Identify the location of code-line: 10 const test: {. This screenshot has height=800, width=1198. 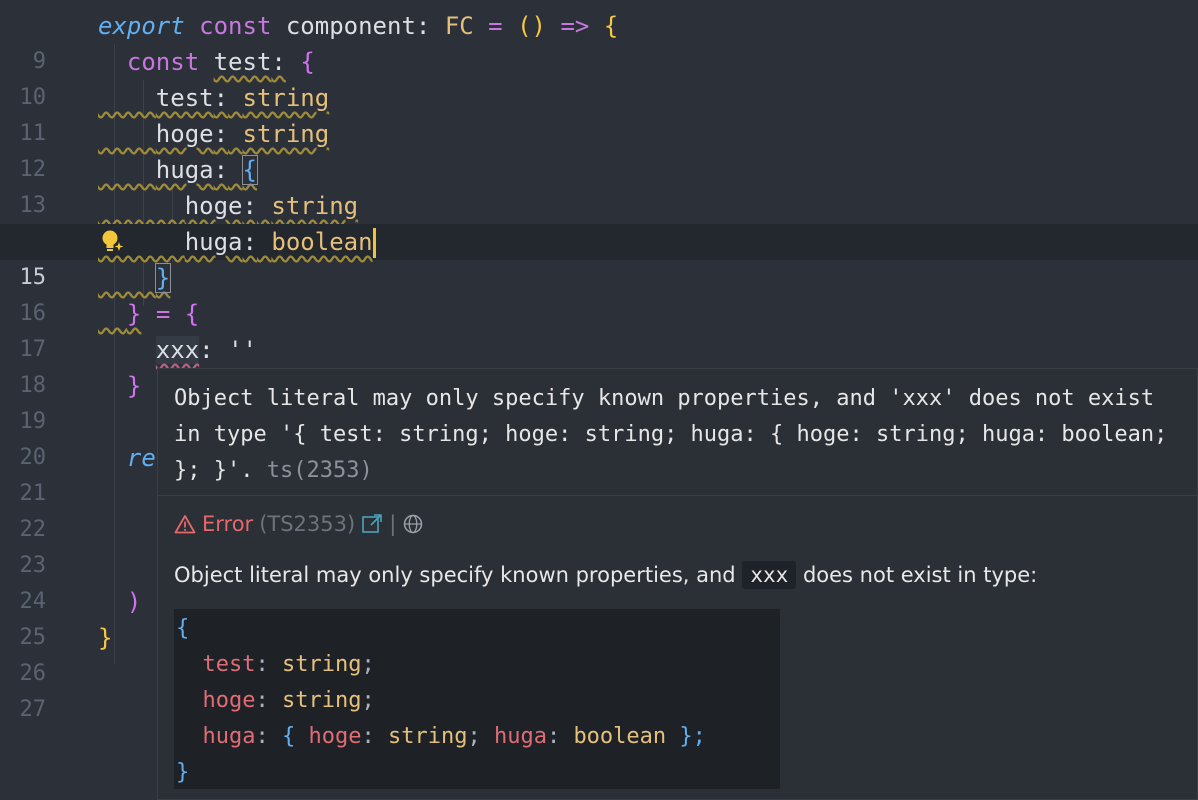
(599, 77).